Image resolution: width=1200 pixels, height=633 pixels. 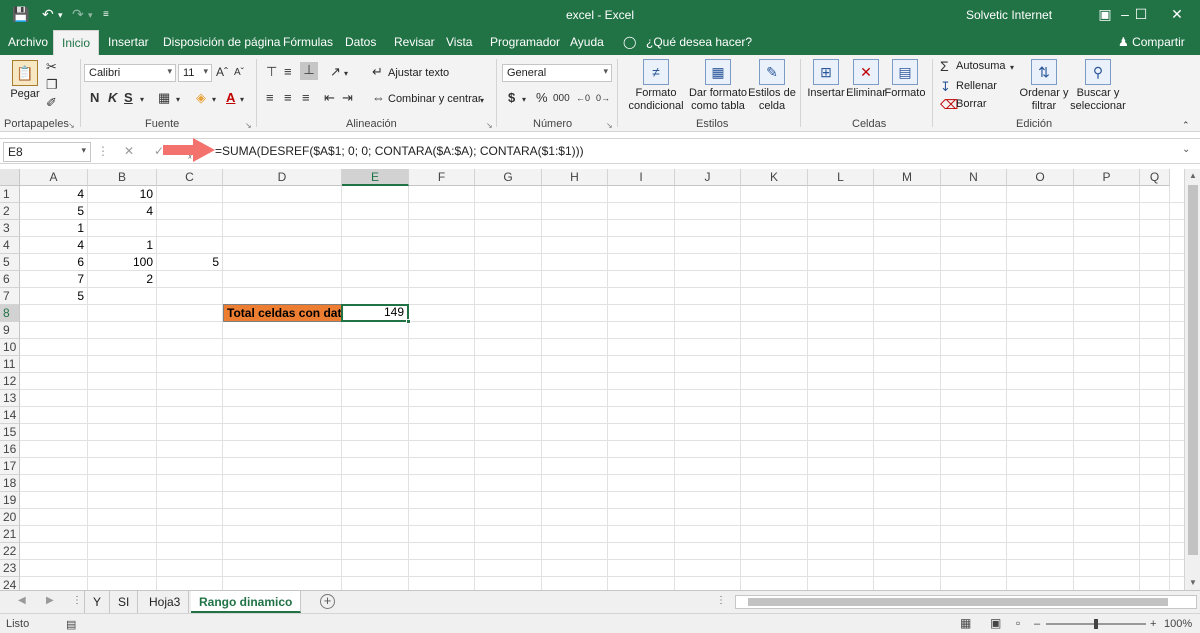 I want to click on maximize-icon: ☐, so click(x=1141, y=14).